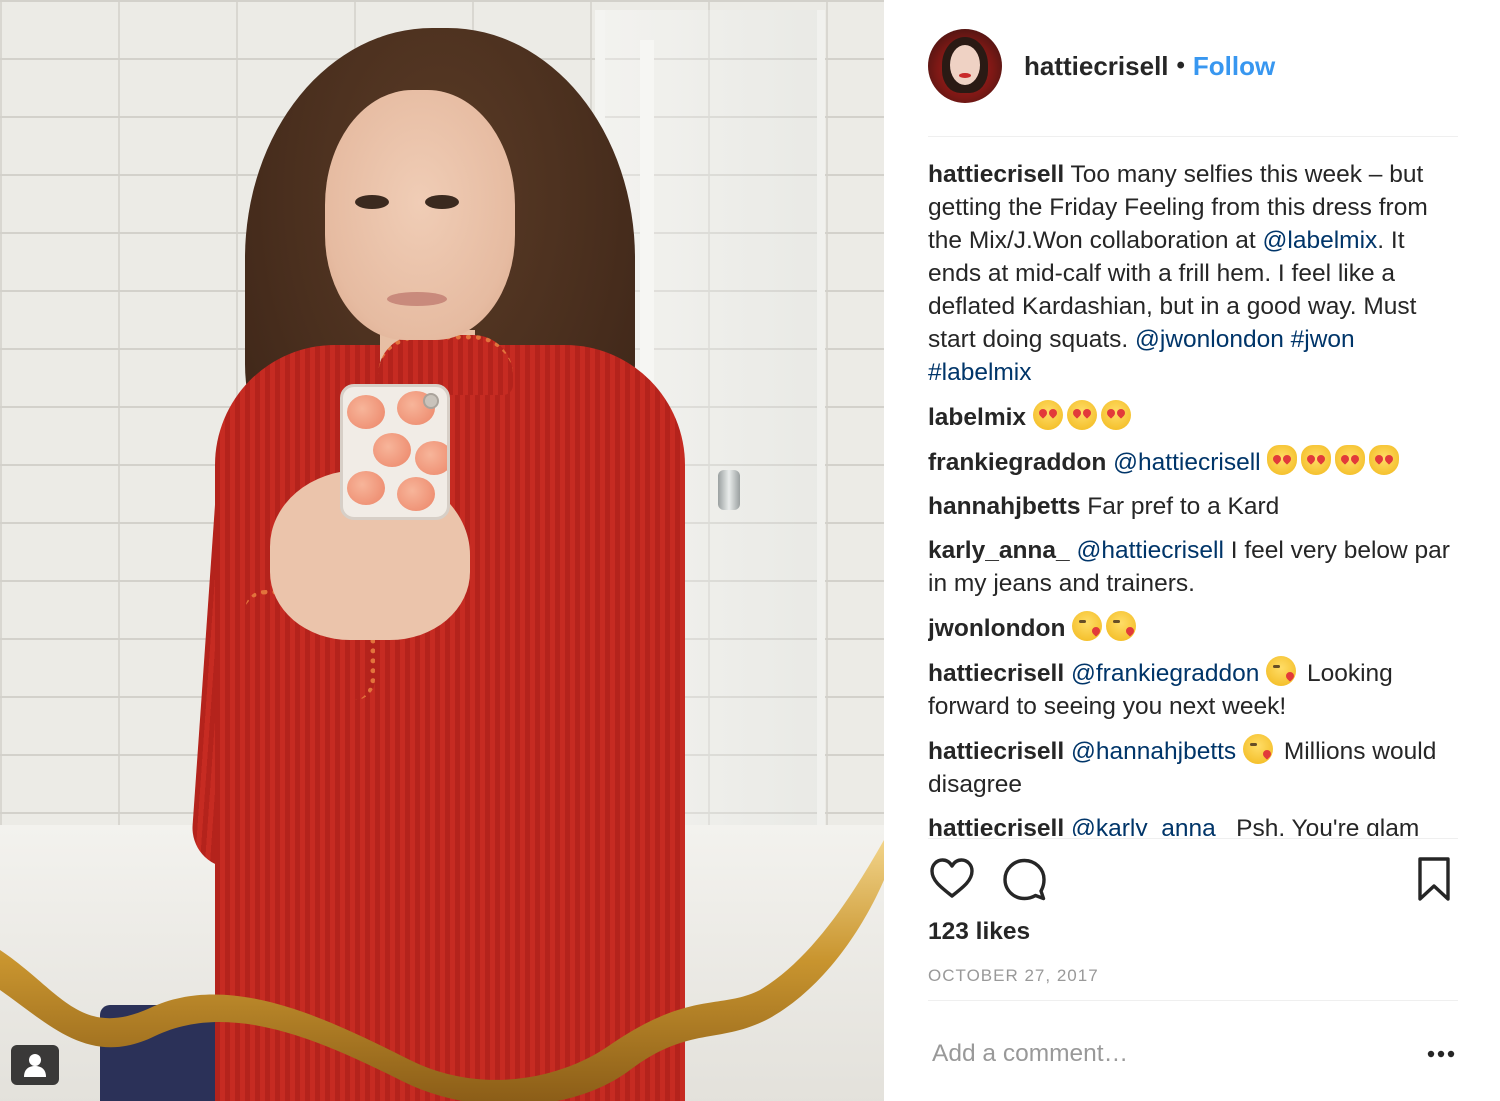  I want to click on person-lips, so click(417, 299).